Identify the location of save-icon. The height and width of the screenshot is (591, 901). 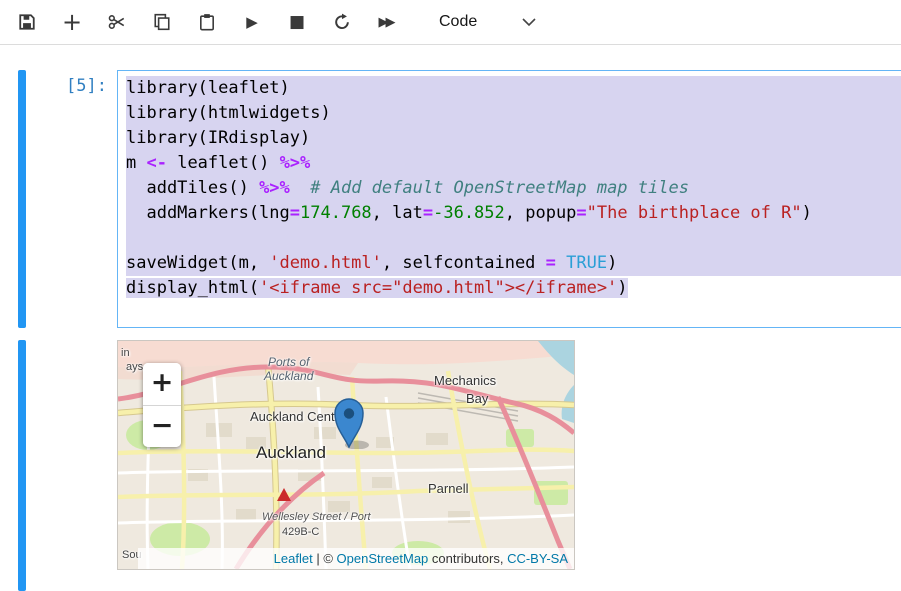
(27, 22).